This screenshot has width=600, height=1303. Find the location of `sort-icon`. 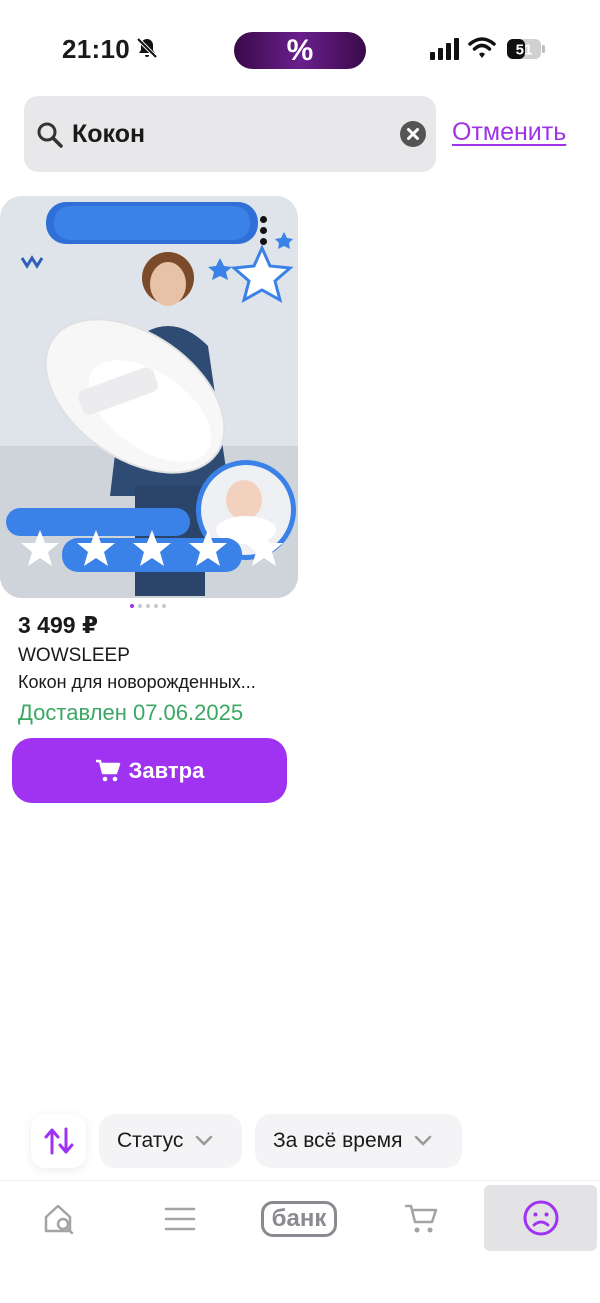

sort-icon is located at coordinates (58, 1141).